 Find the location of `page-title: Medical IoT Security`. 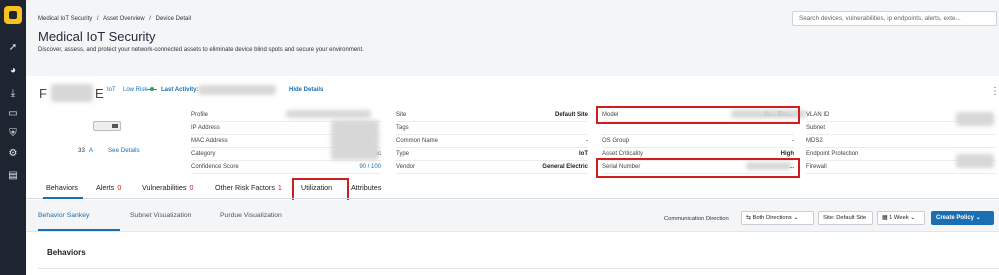

page-title: Medical IoT Security is located at coordinates (97, 36).